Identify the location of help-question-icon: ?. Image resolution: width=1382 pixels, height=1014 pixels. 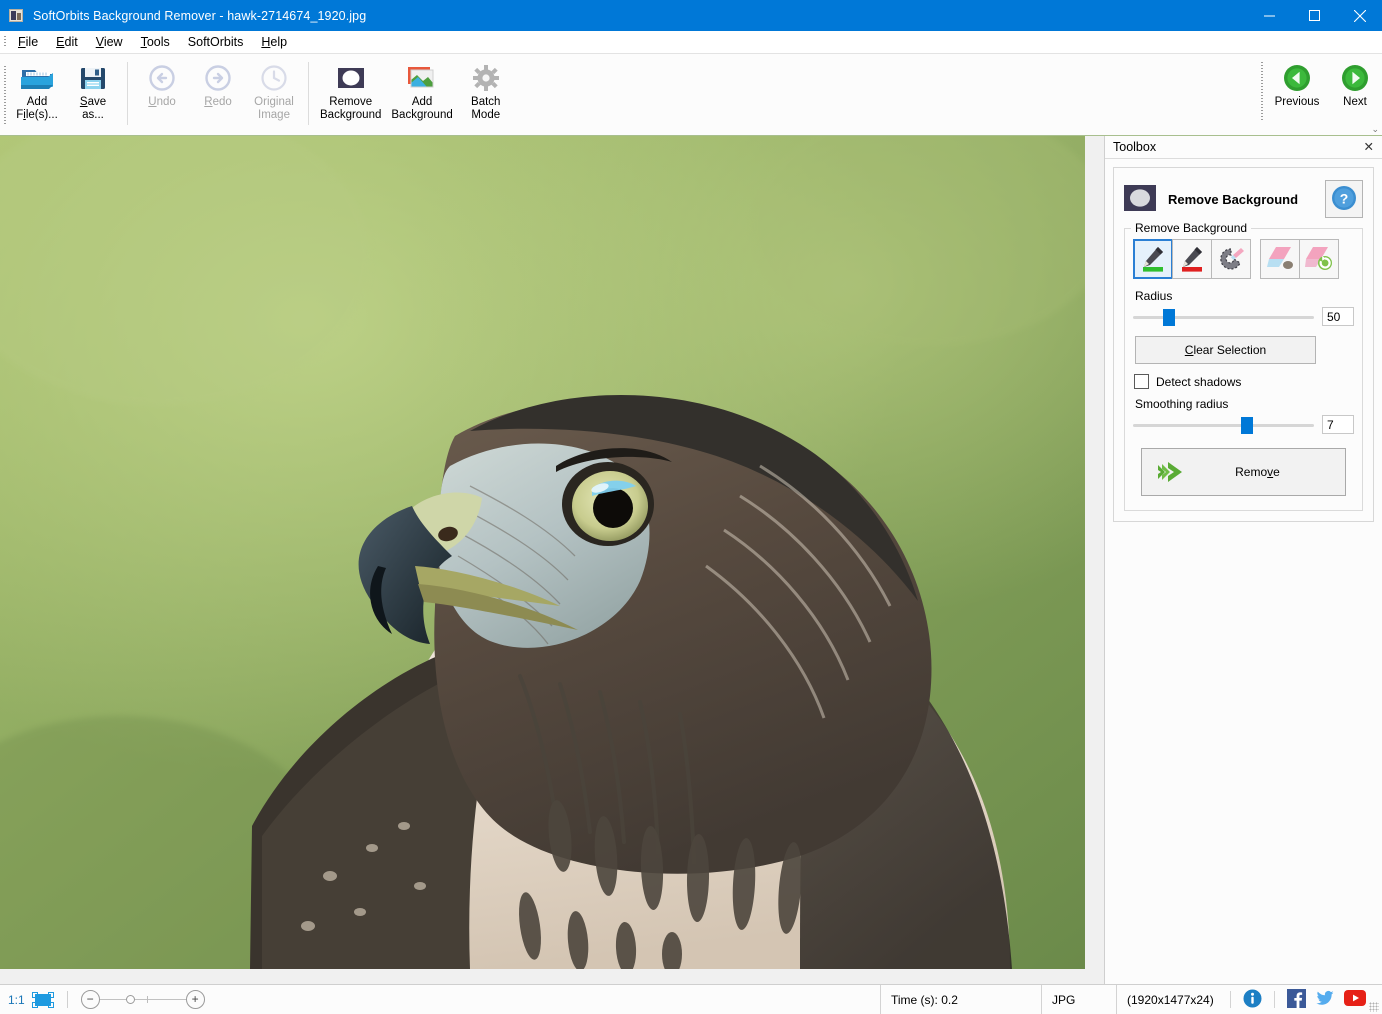
(1344, 199).